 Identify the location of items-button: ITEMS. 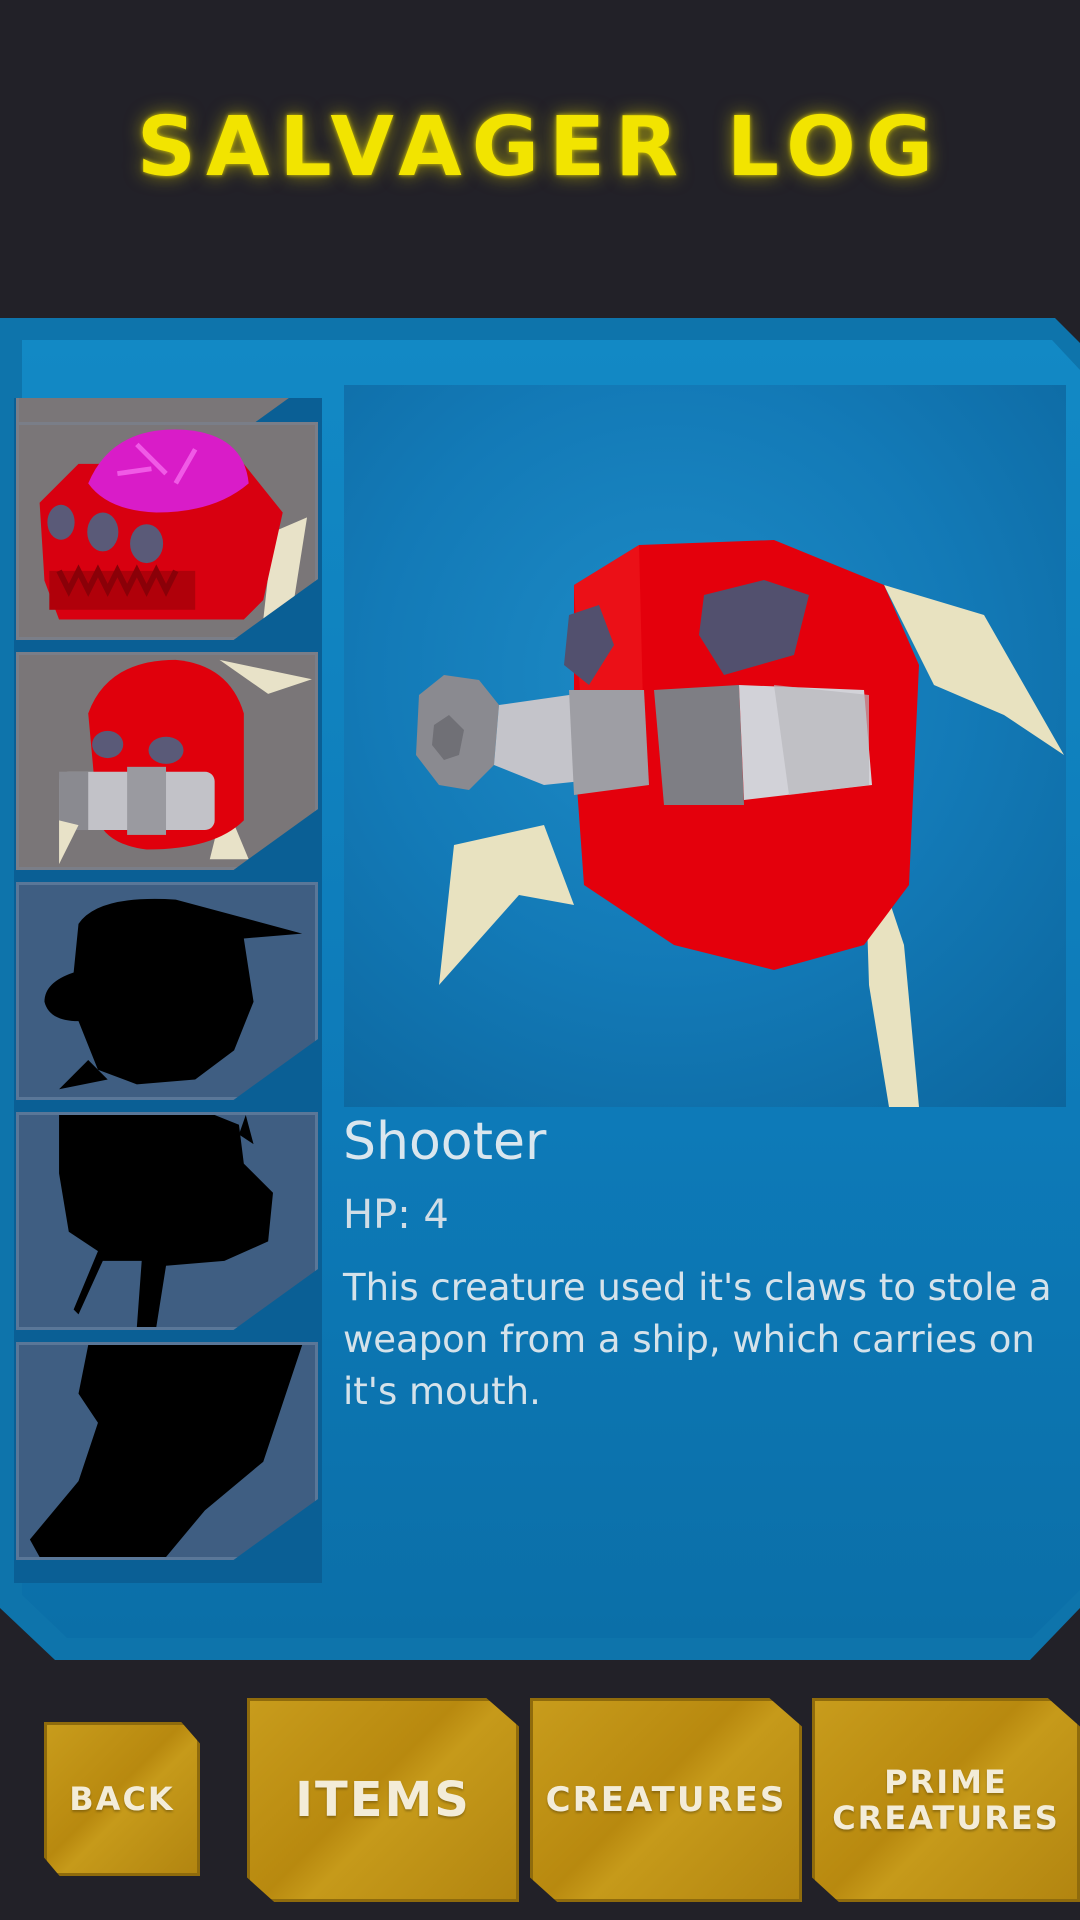
(383, 1800).